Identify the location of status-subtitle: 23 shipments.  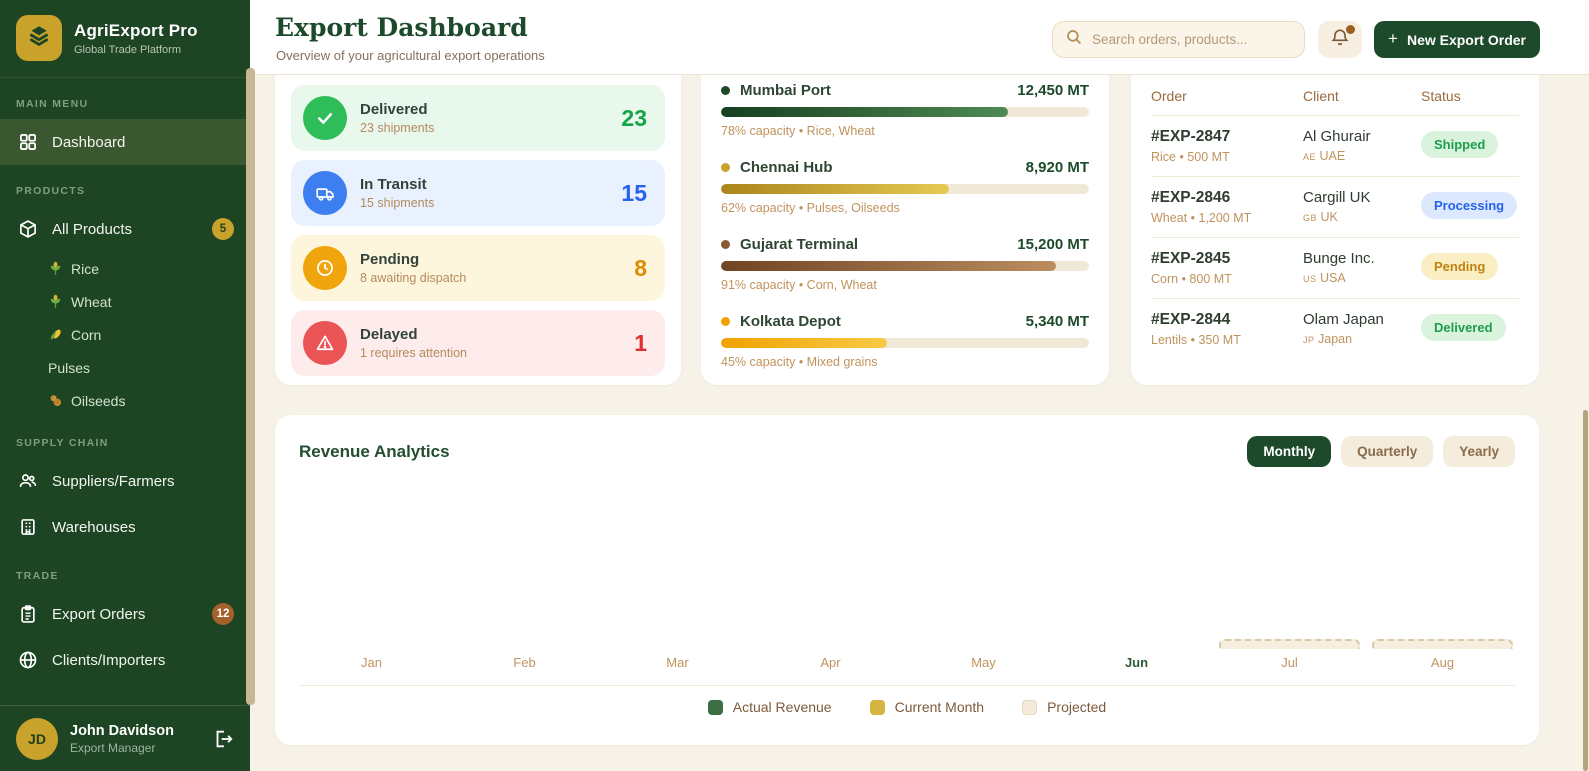
(397, 128).